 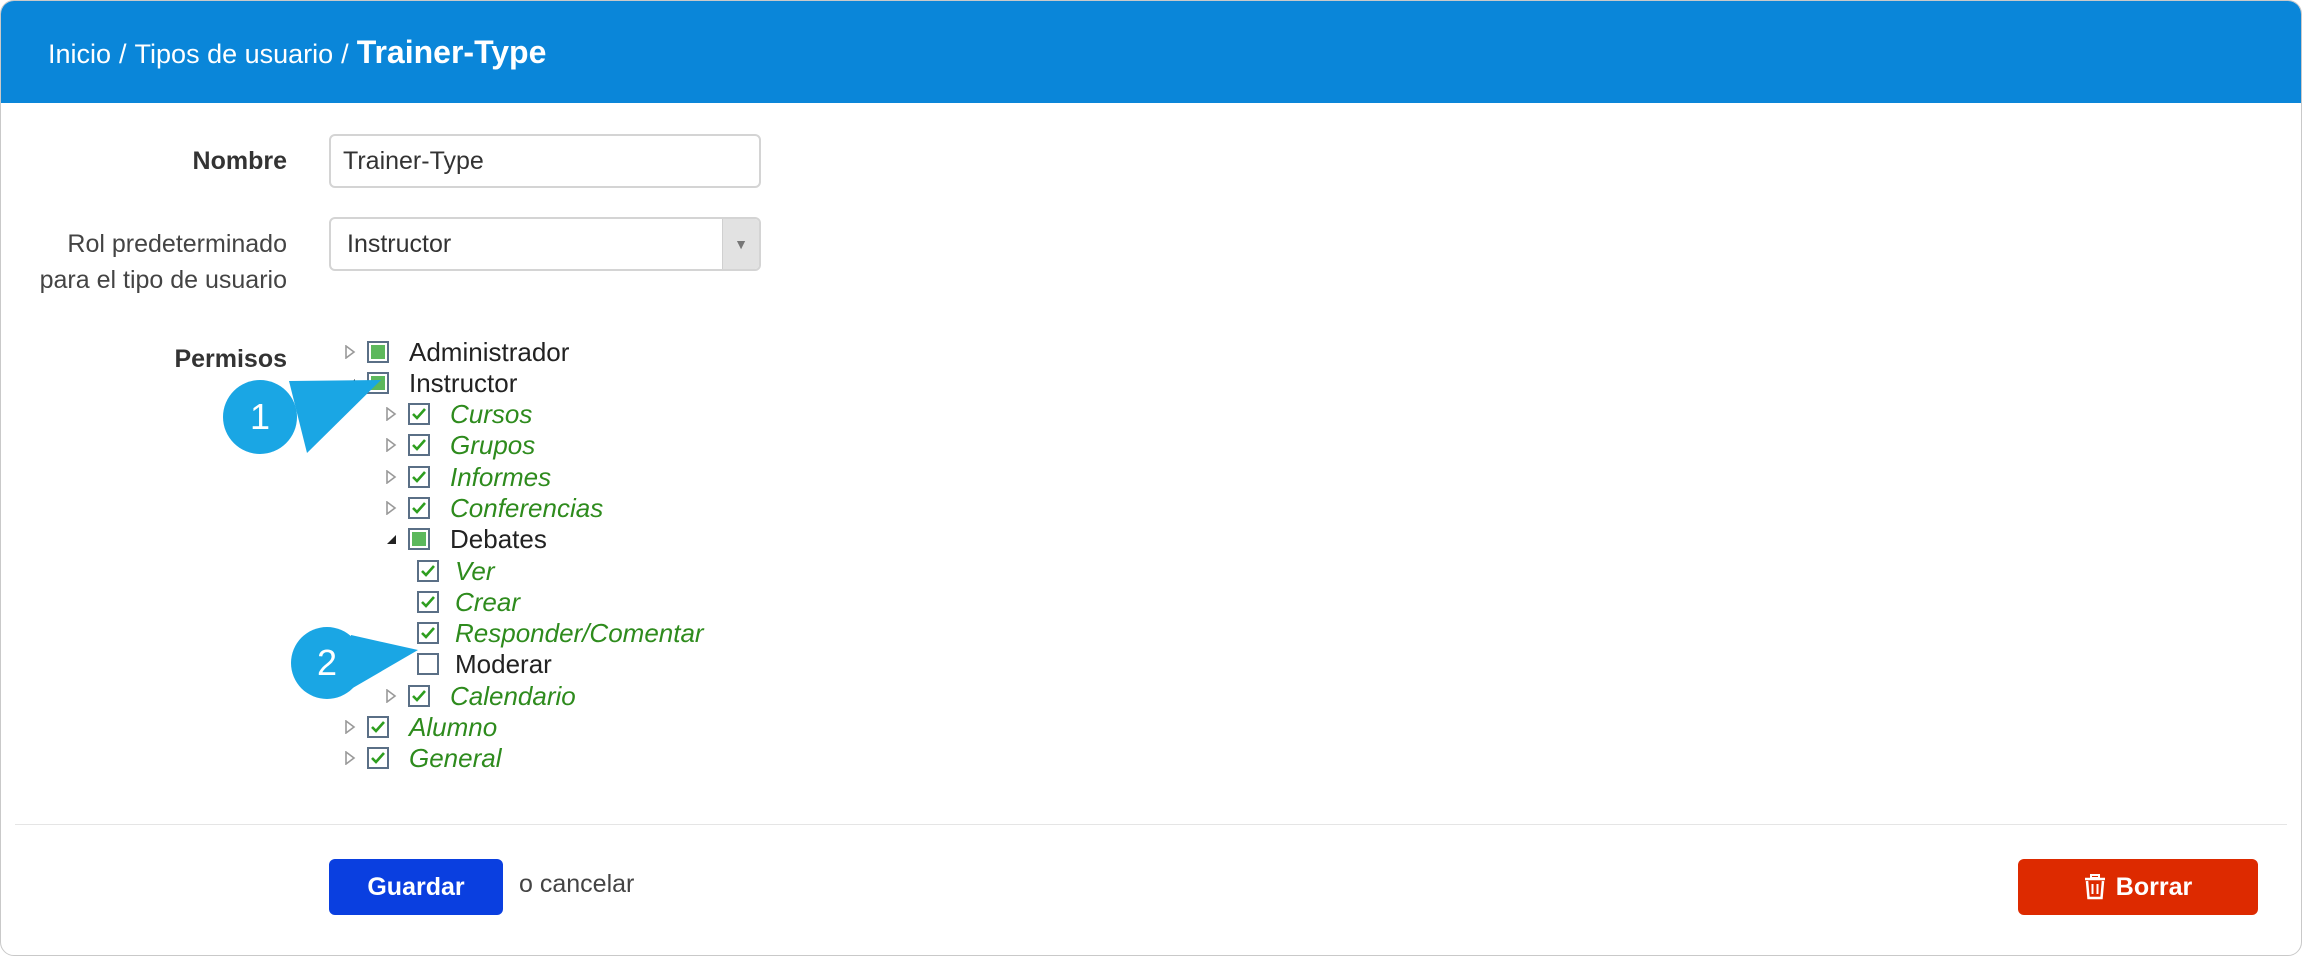 What do you see at coordinates (740, 244) in the screenshot?
I see `dropdown-arrow-icon: ▼` at bounding box center [740, 244].